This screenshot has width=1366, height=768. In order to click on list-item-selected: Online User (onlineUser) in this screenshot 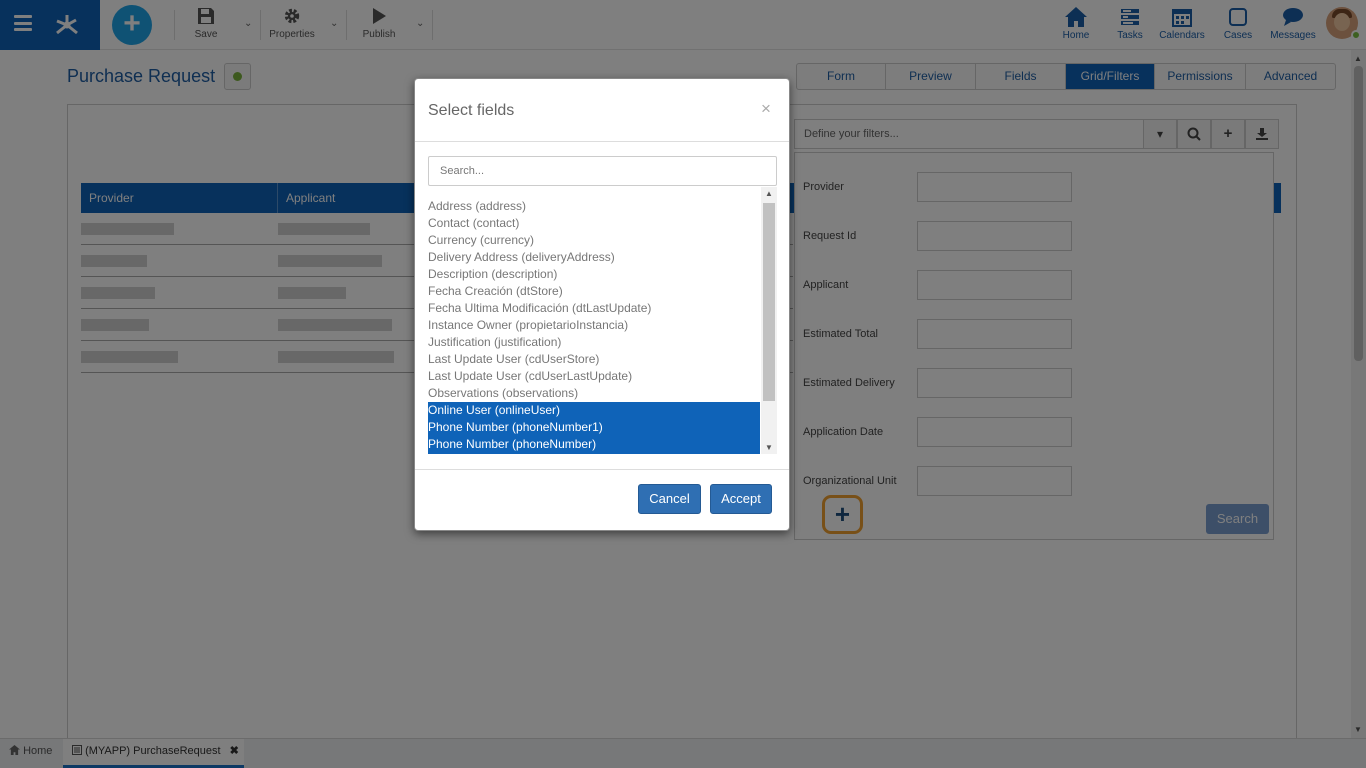, I will do `click(594, 410)`.